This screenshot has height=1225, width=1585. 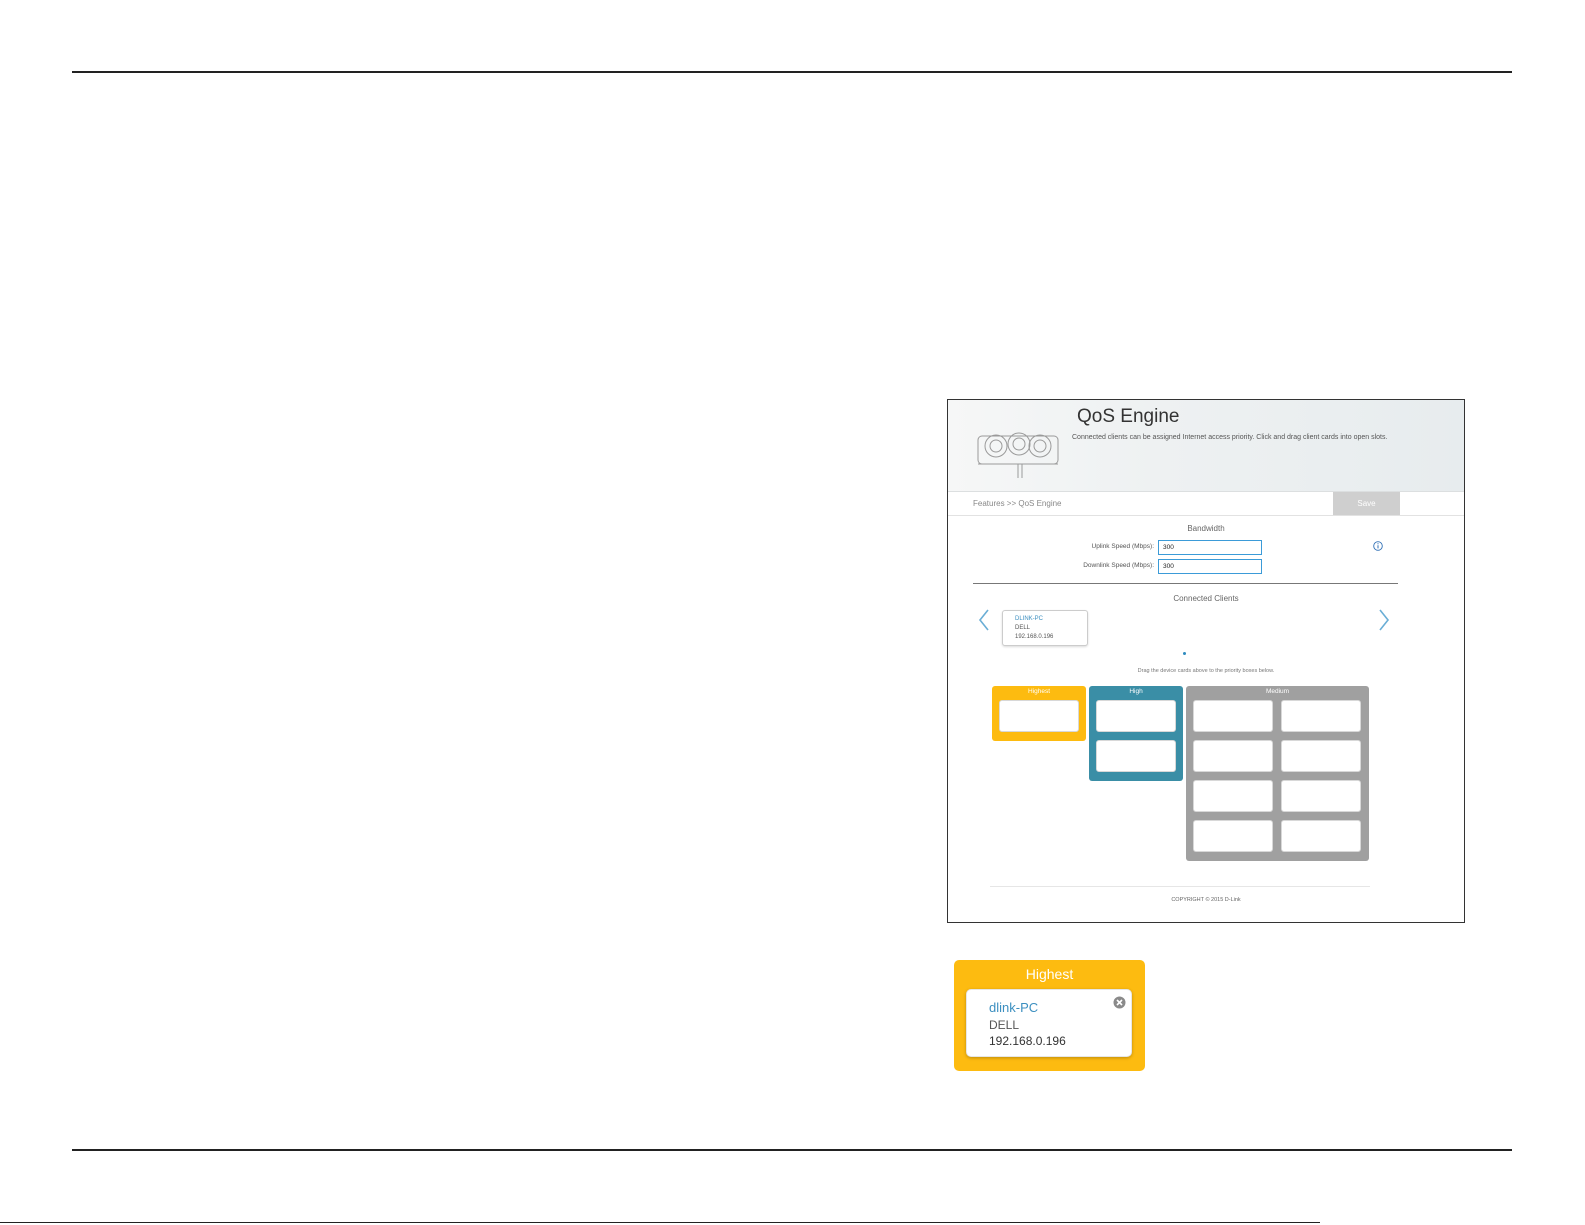 What do you see at coordinates (1017, 503) in the screenshot?
I see `breadcrumb: Features >> QoS Engine` at bounding box center [1017, 503].